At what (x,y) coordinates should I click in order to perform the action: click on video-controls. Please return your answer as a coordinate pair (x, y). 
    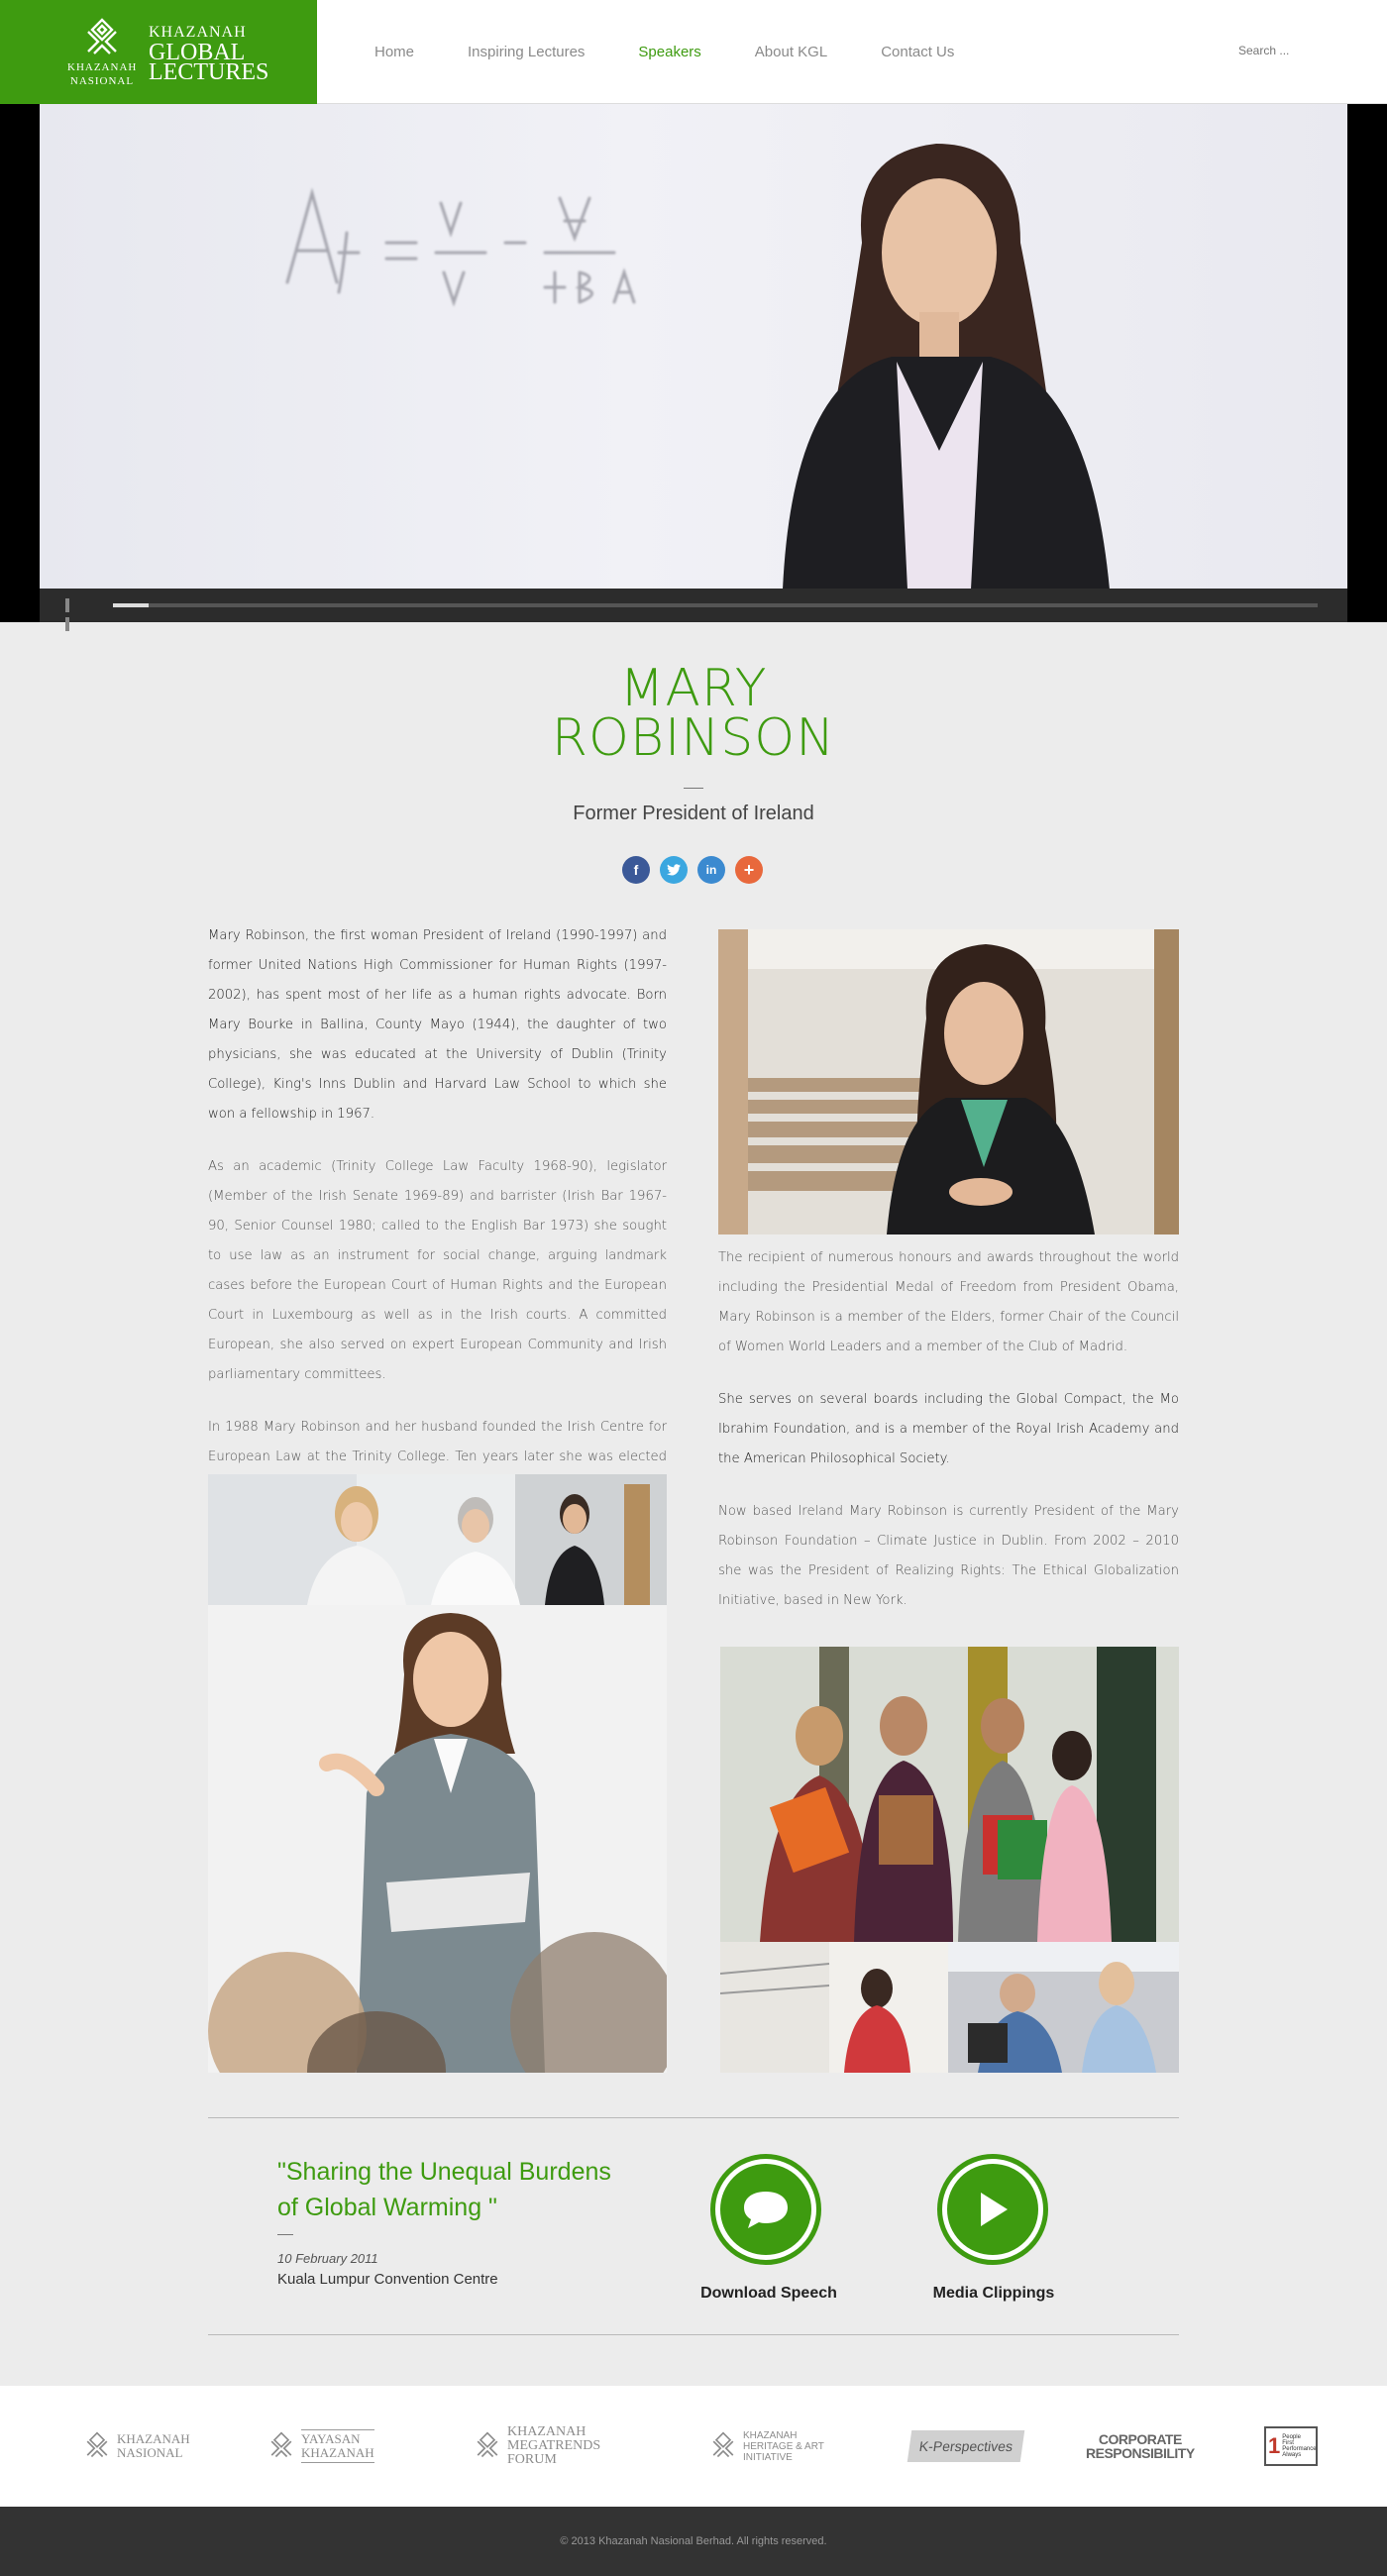
    Looking at the image, I should click on (693, 610).